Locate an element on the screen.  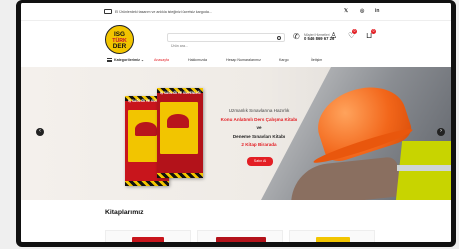
search-box is located at coordinates (226, 41).